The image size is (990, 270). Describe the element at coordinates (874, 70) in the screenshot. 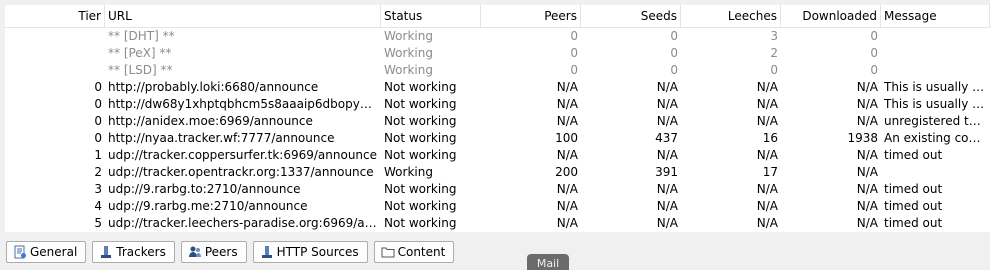

I see `cell-downloaded: 0` at that location.